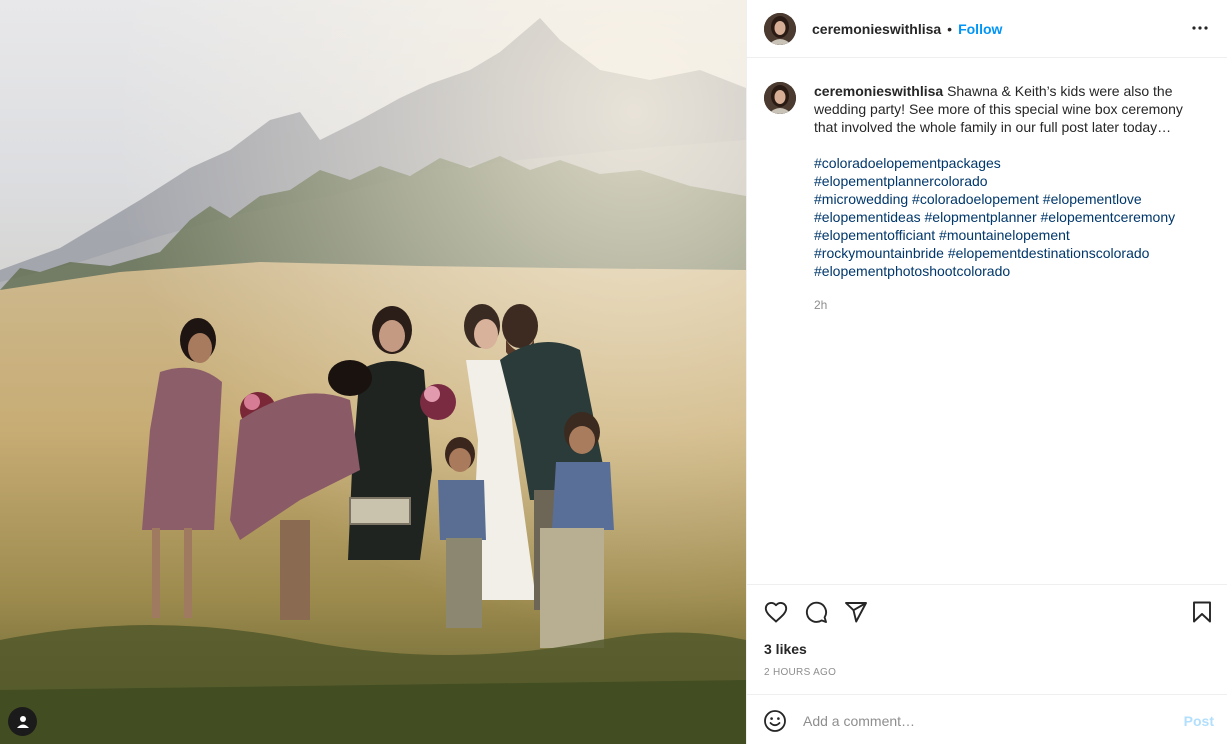 This screenshot has height=744, width=1227. What do you see at coordinates (980, 29) in the screenshot?
I see `follow-button: Follow` at bounding box center [980, 29].